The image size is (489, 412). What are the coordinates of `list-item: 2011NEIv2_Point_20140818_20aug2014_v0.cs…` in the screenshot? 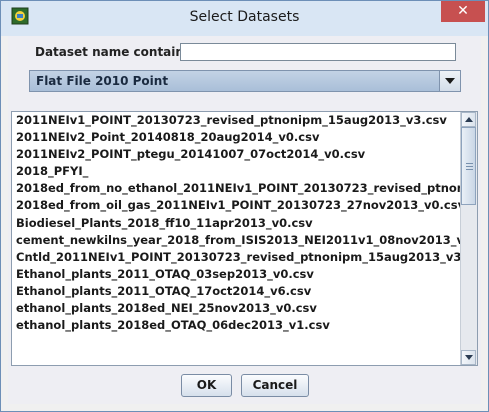 It's located at (236, 137).